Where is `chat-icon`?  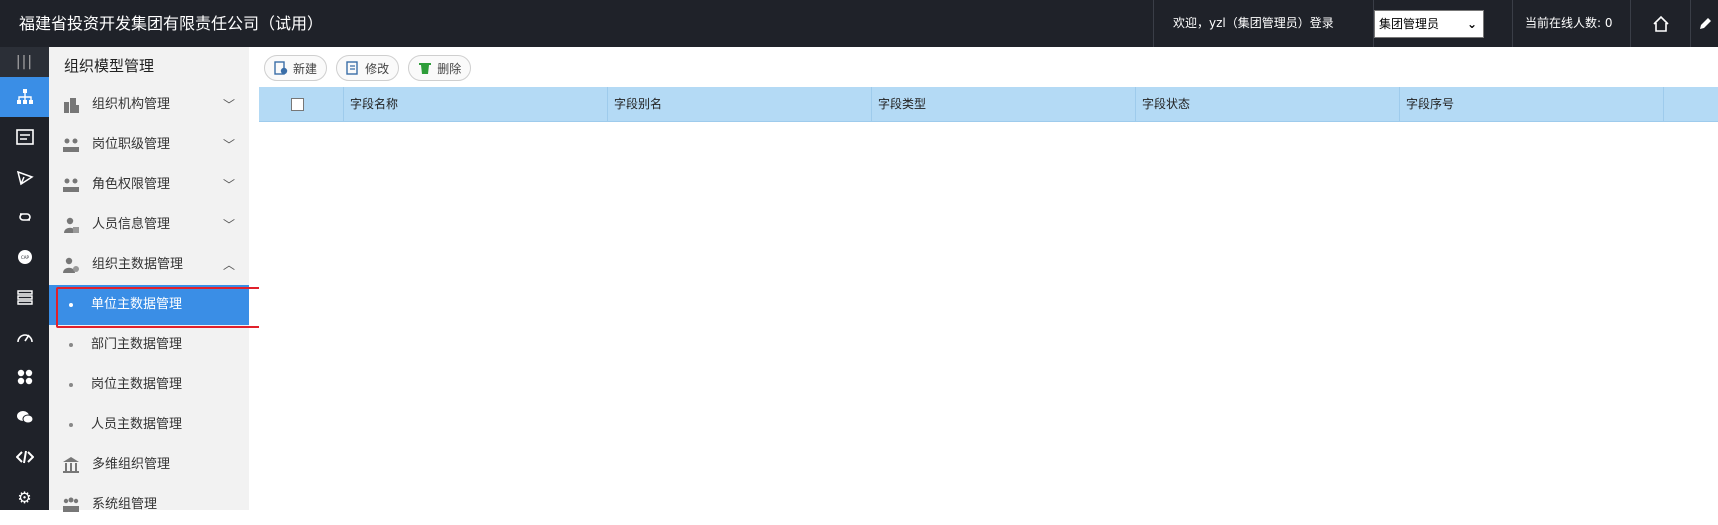
chat-icon is located at coordinates (24, 417).